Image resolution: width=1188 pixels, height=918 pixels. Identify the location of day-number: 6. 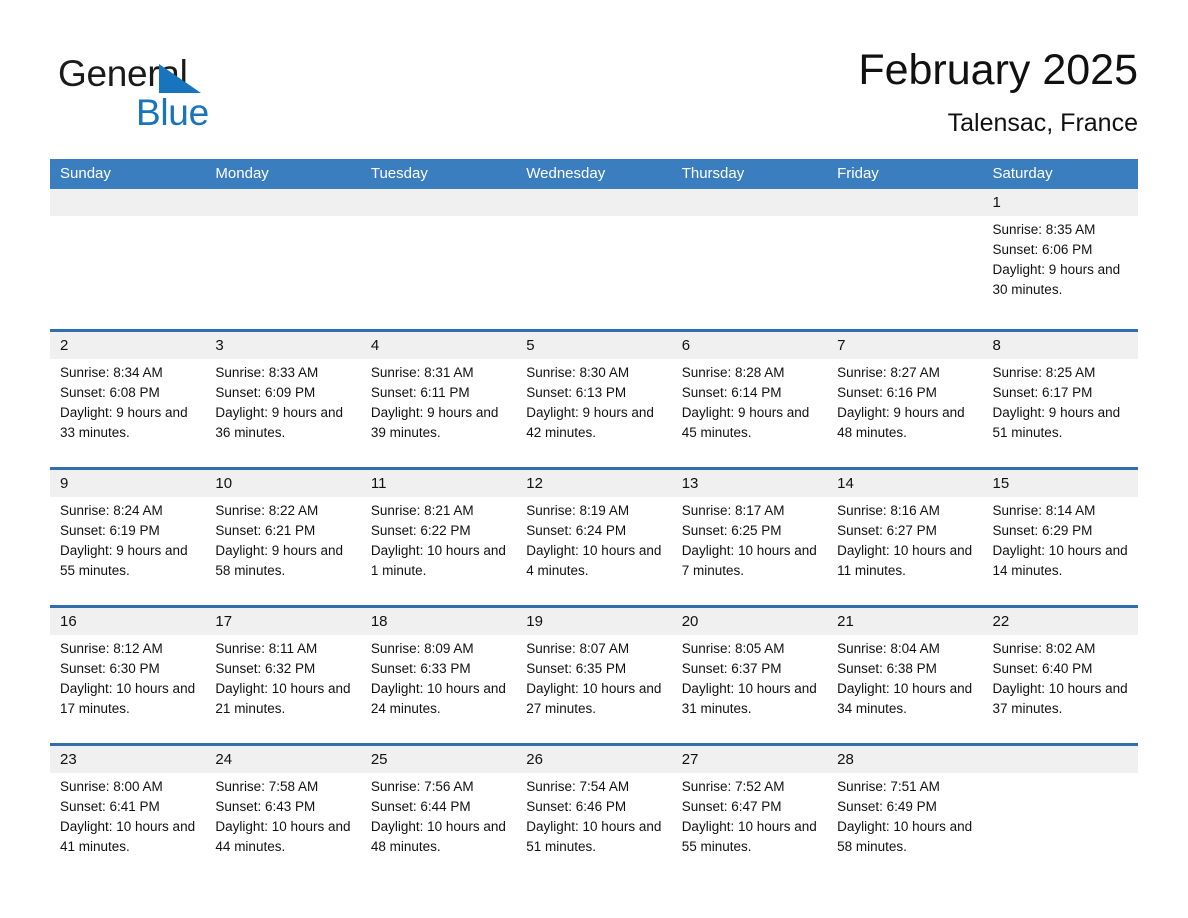
(686, 345).